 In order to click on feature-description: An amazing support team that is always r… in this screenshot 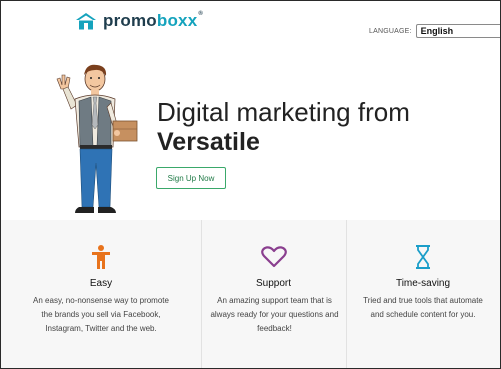, I will do `click(274, 314)`.